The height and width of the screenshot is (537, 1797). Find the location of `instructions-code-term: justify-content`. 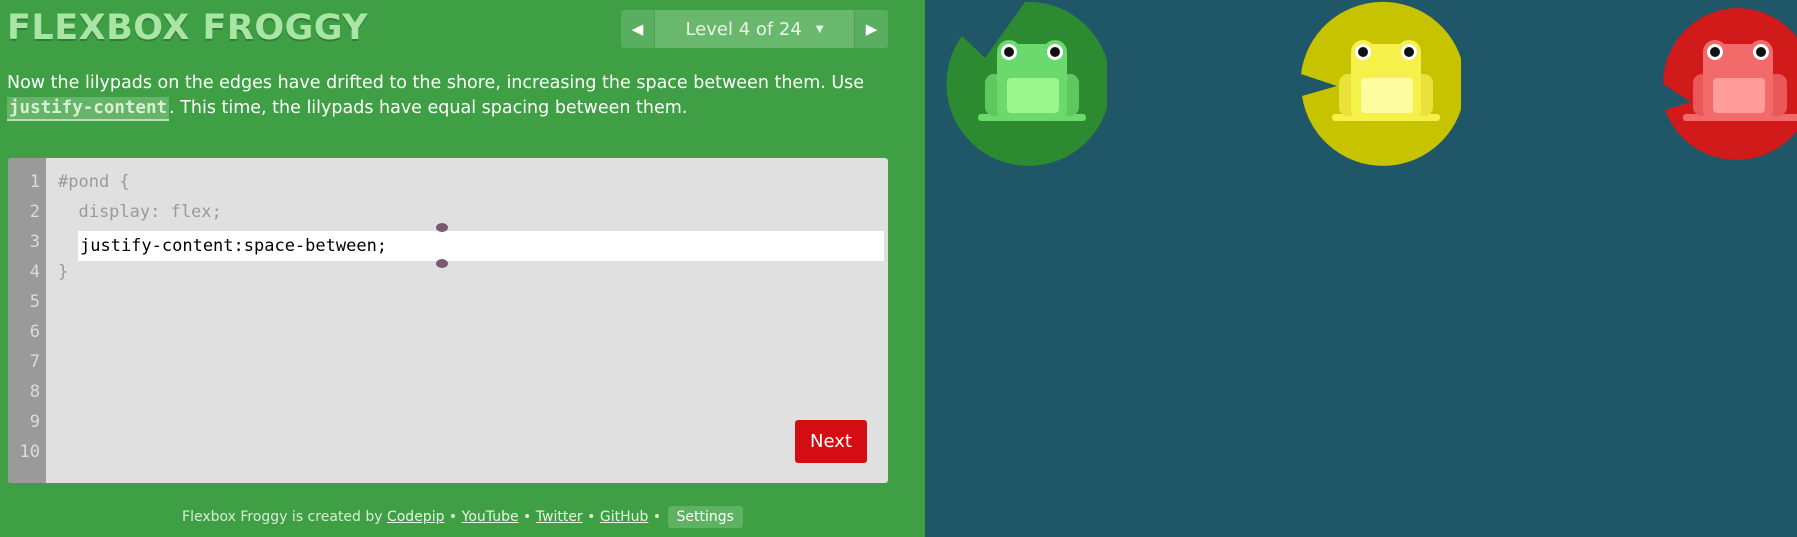

instructions-code-term: justify-content is located at coordinates (88, 109).